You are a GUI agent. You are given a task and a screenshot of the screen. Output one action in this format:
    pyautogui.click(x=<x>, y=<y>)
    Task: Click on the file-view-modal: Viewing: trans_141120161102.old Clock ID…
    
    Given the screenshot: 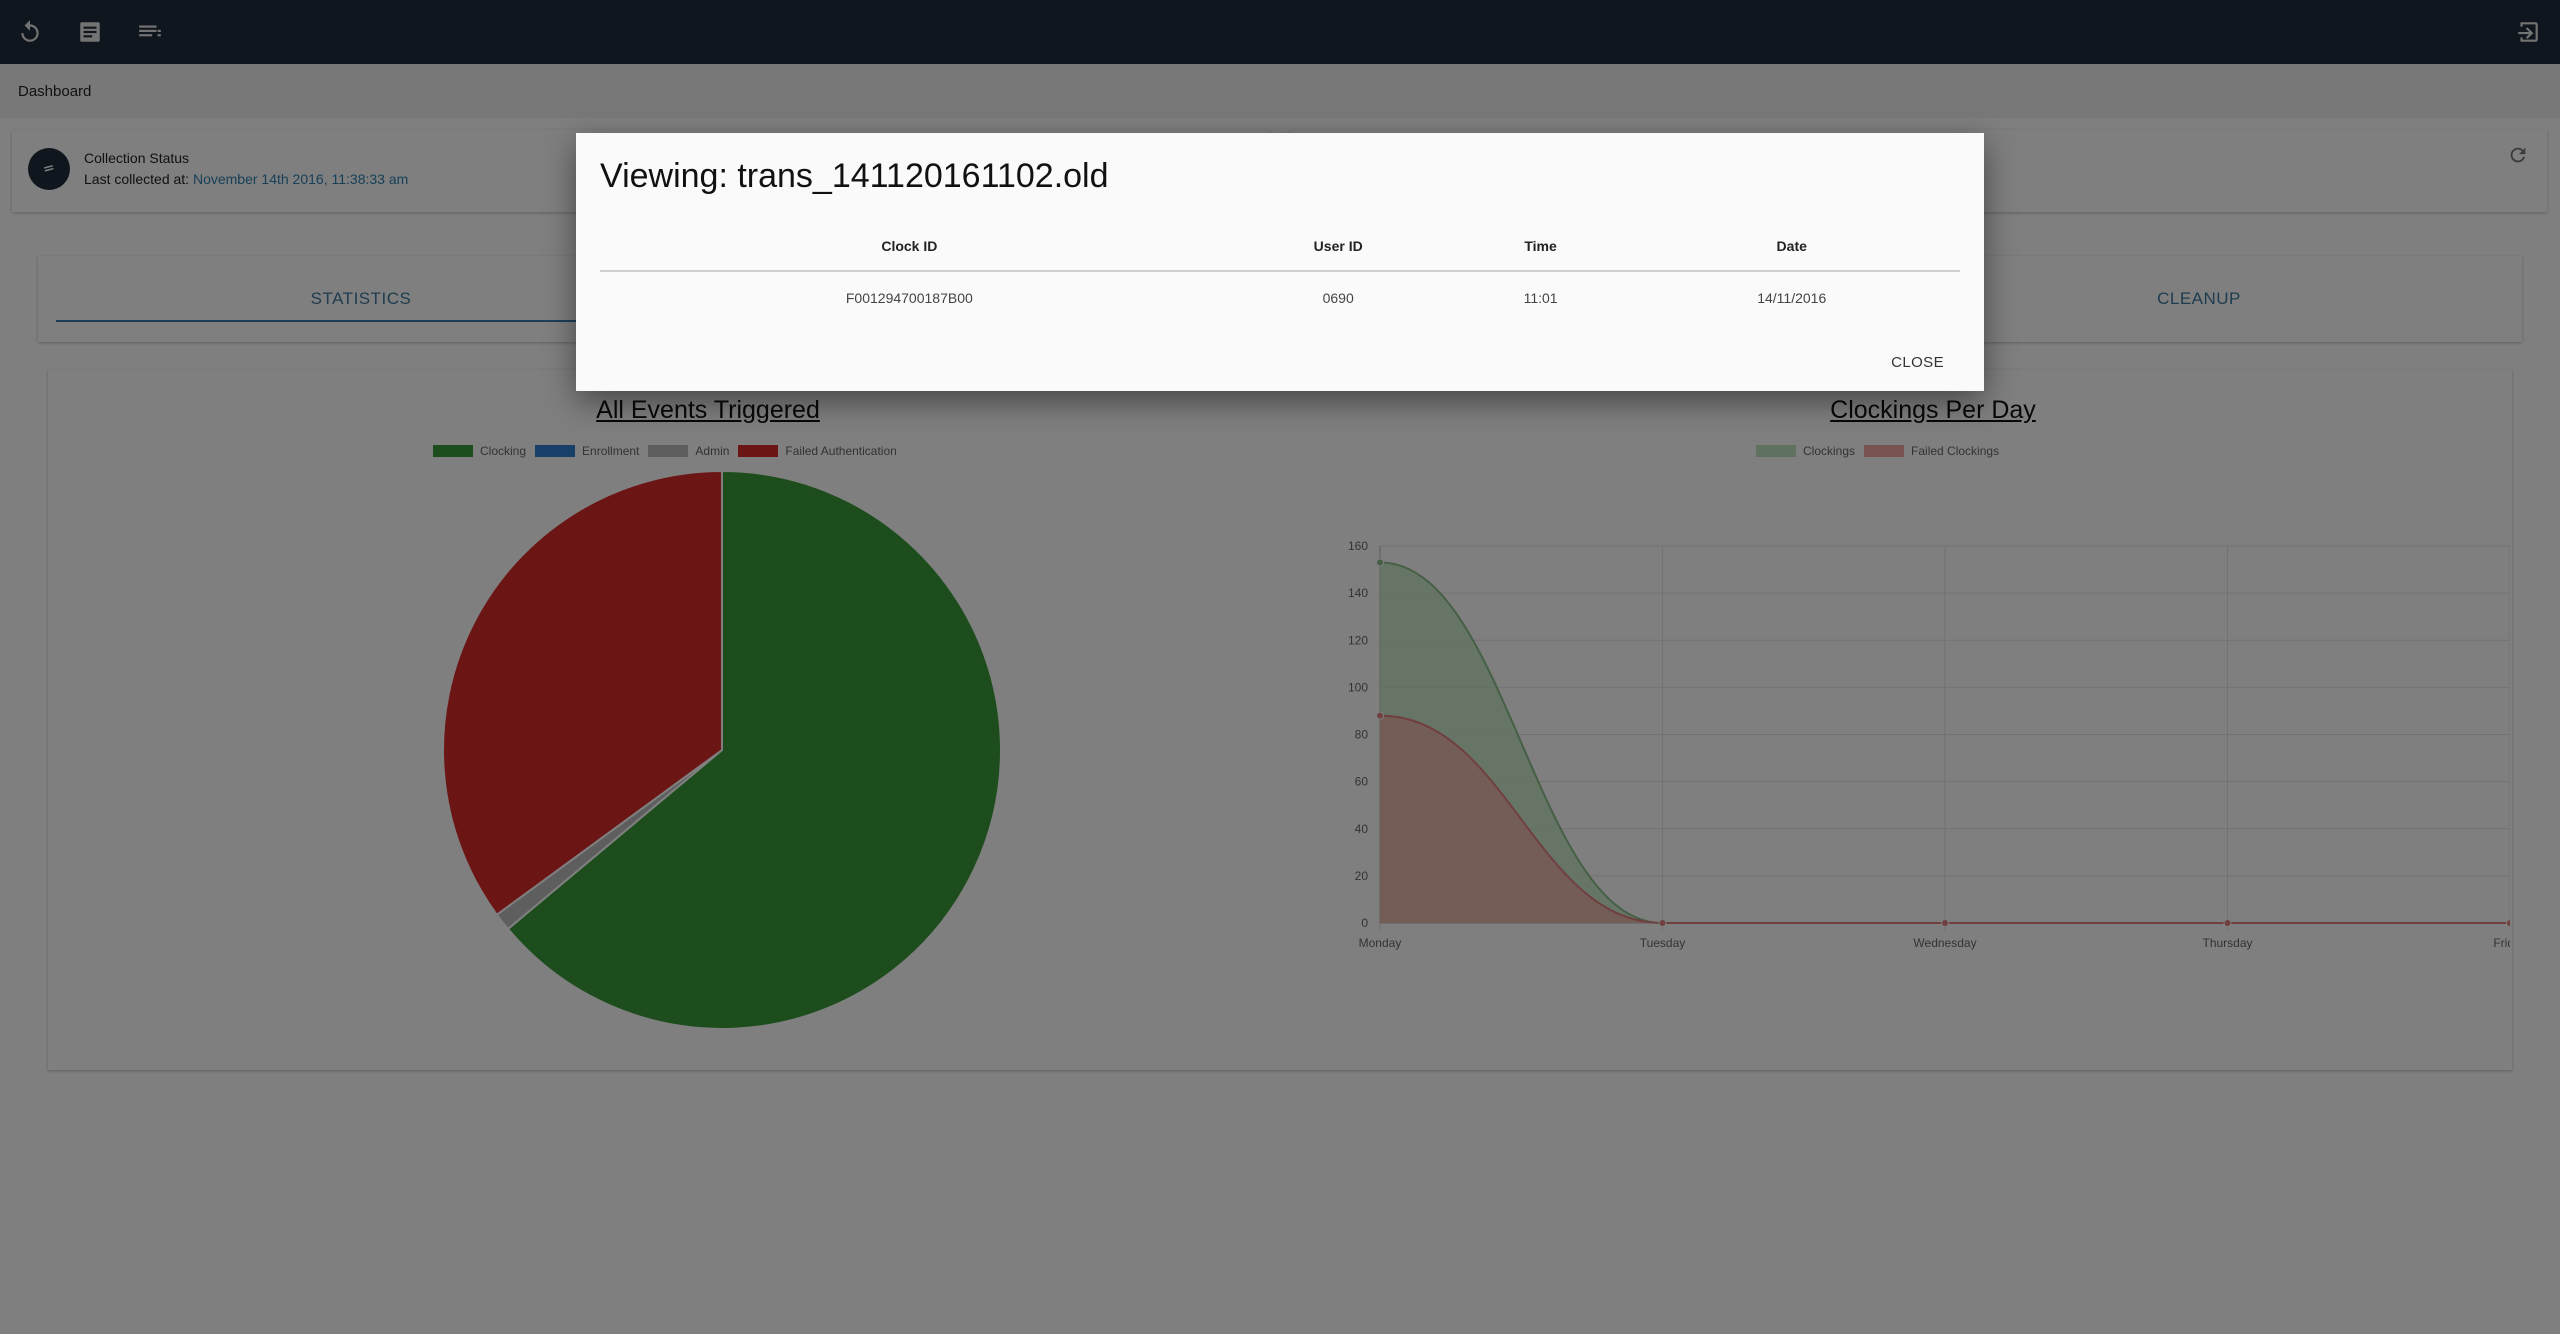 What is the action you would take?
    pyautogui.click(x=1280, y=262)
    